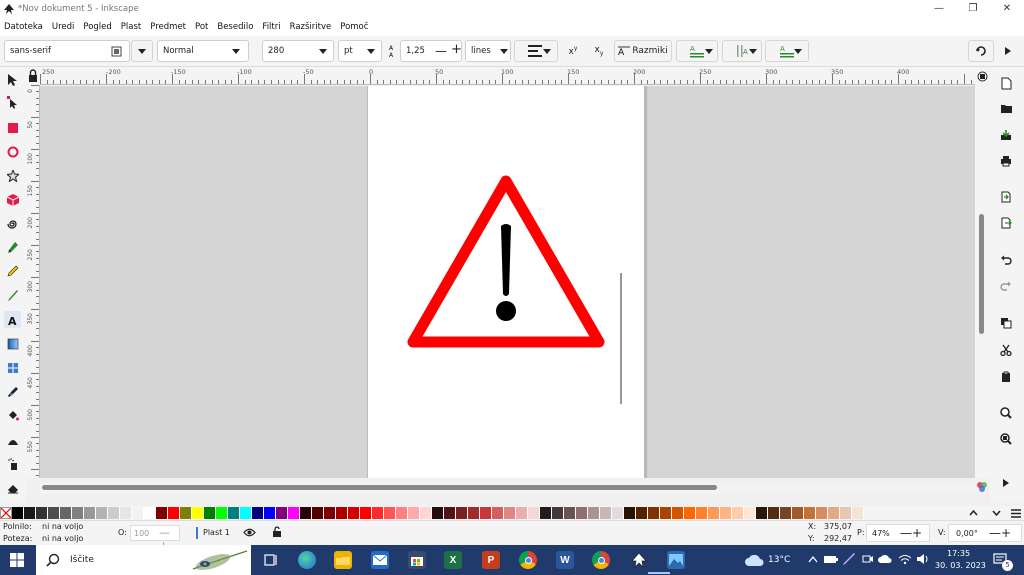 The width and height of the screenshot is (1024, 575). Describe the element at coordinates (354, 27) in the screenshot. I see `menu-help: Pomoč` at that location.